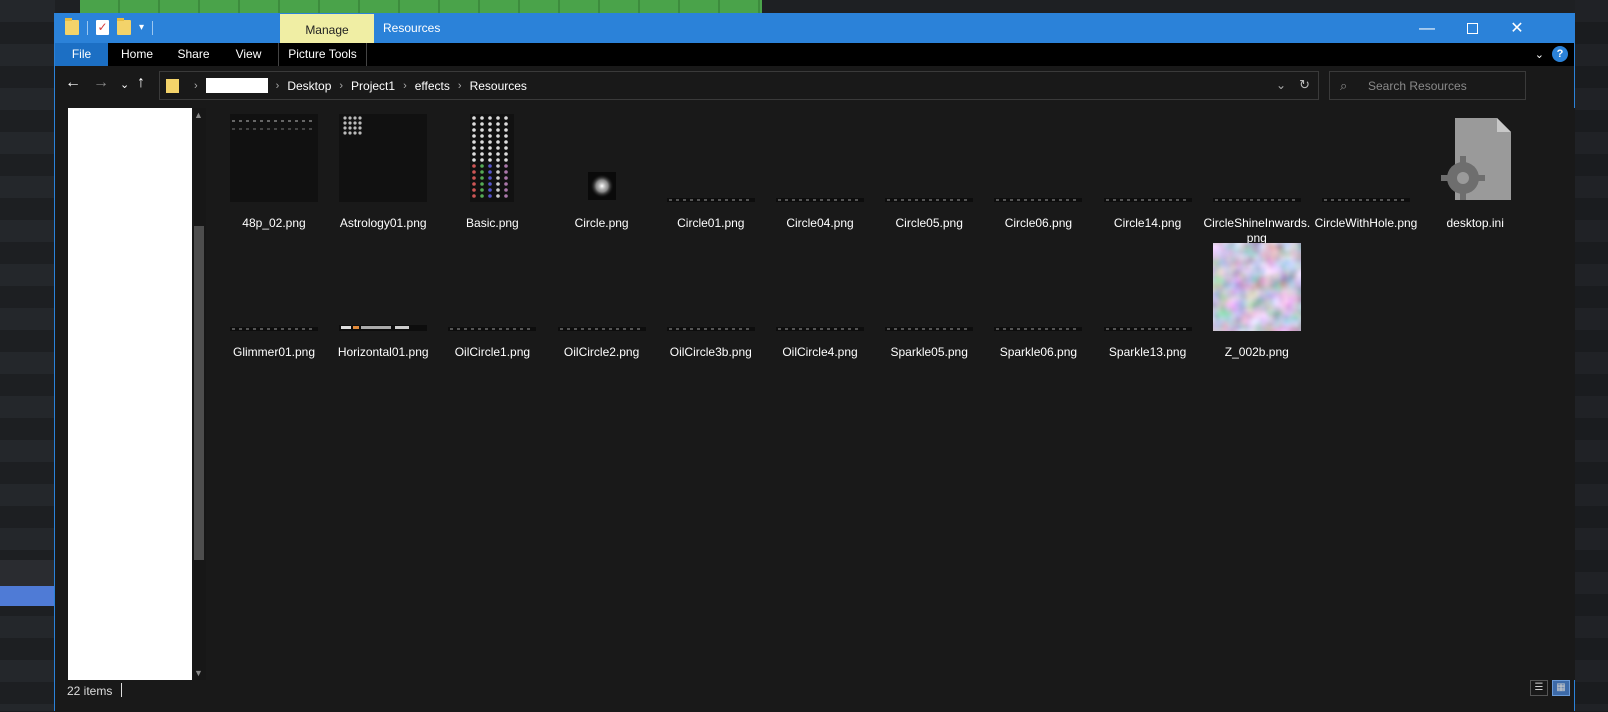 The width and height of the screenshot is (1608, 712). Describe the element at coordinates (432, 86) in the screenshot. I see `breadcrumb-effects: effects` at that location.